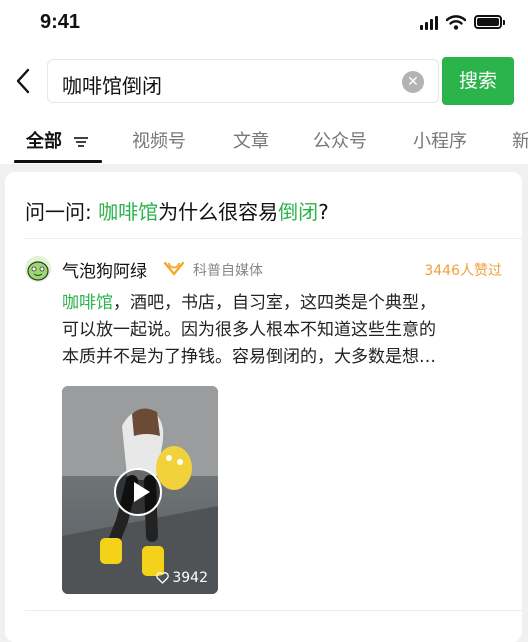 This screenshot has height=642, width=528. What do you see at coordinates (44, 141) in the screenshot?
I see `tab-all-label: 全部` at bounding box center [44, 141].